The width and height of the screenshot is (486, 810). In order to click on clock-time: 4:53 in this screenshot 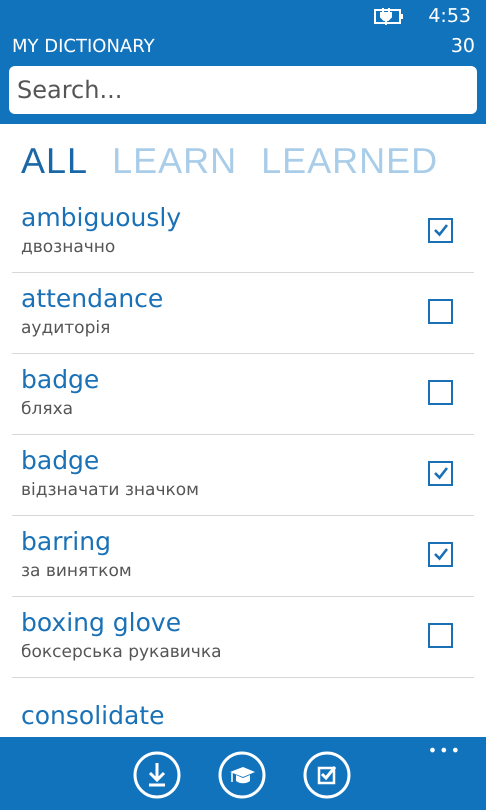, I will do `click(449, 16)`.